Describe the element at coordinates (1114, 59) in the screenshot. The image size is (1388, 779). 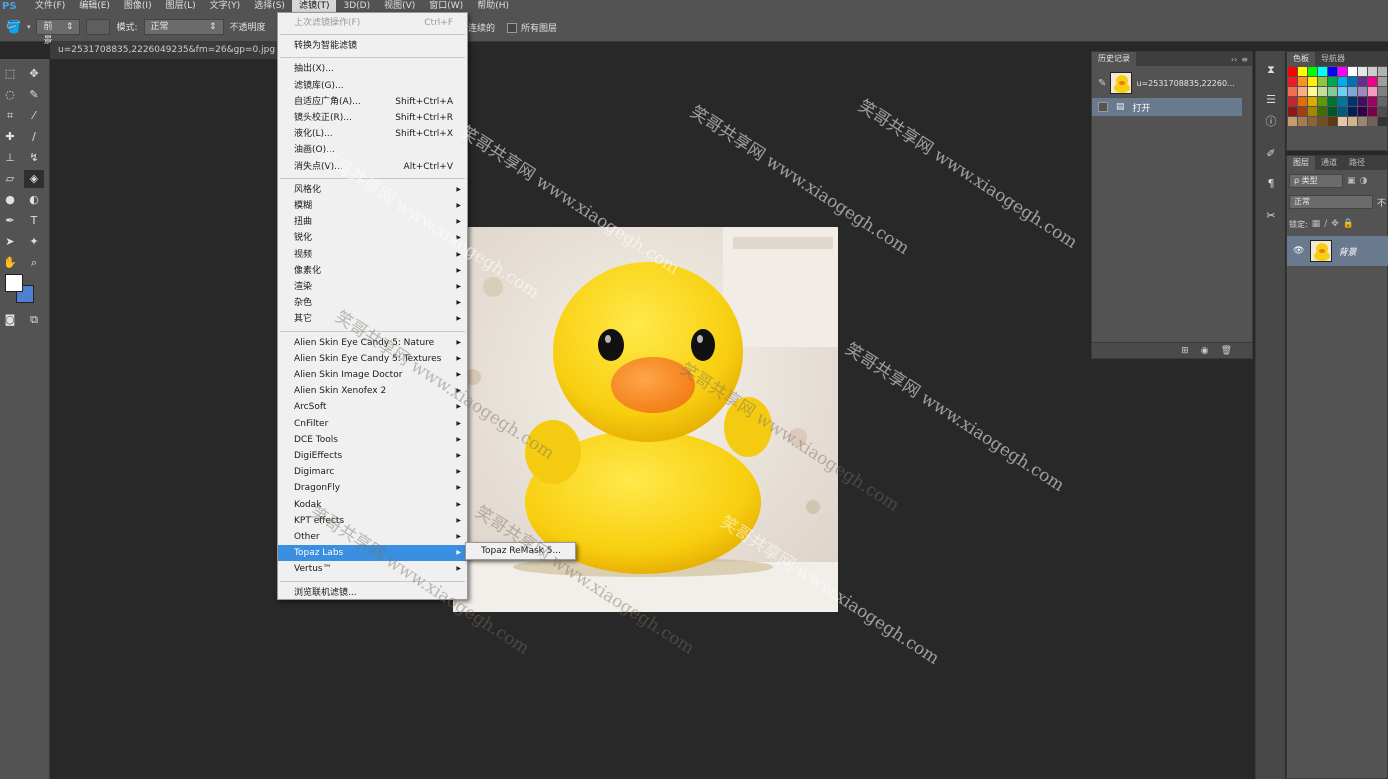
I see `tab-history: 历史记录` at that location.